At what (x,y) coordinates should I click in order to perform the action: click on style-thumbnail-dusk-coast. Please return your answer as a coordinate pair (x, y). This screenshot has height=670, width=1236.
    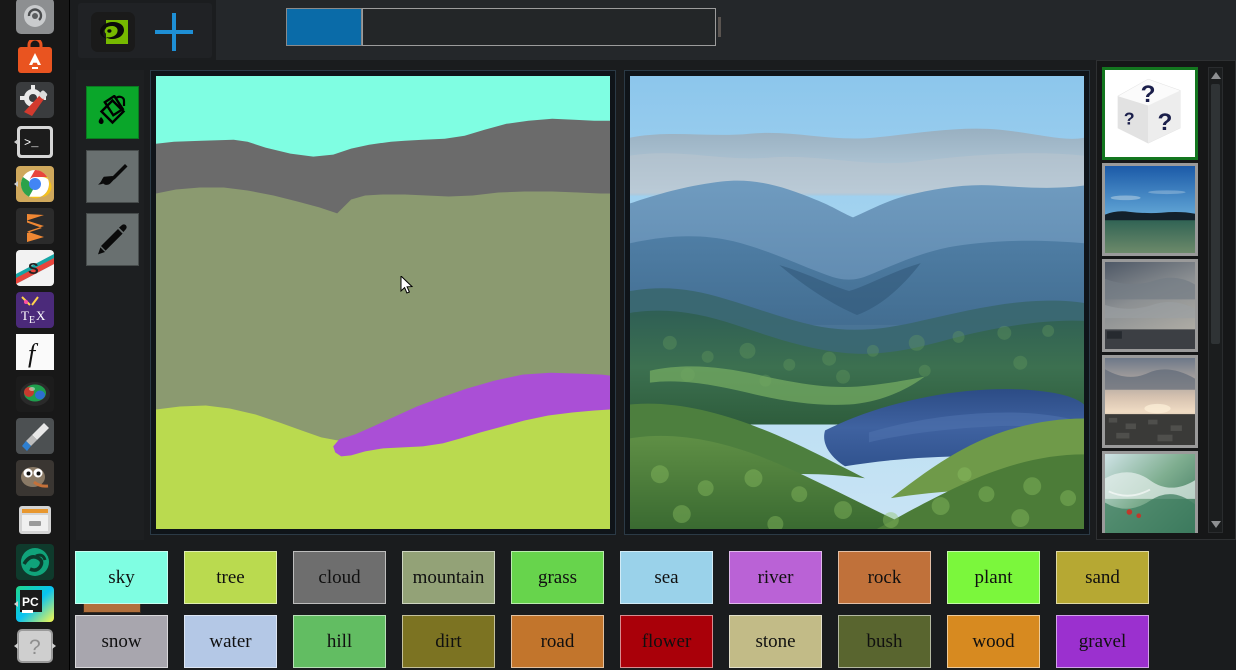
    Looking at the image, I should click on (1150, 401).